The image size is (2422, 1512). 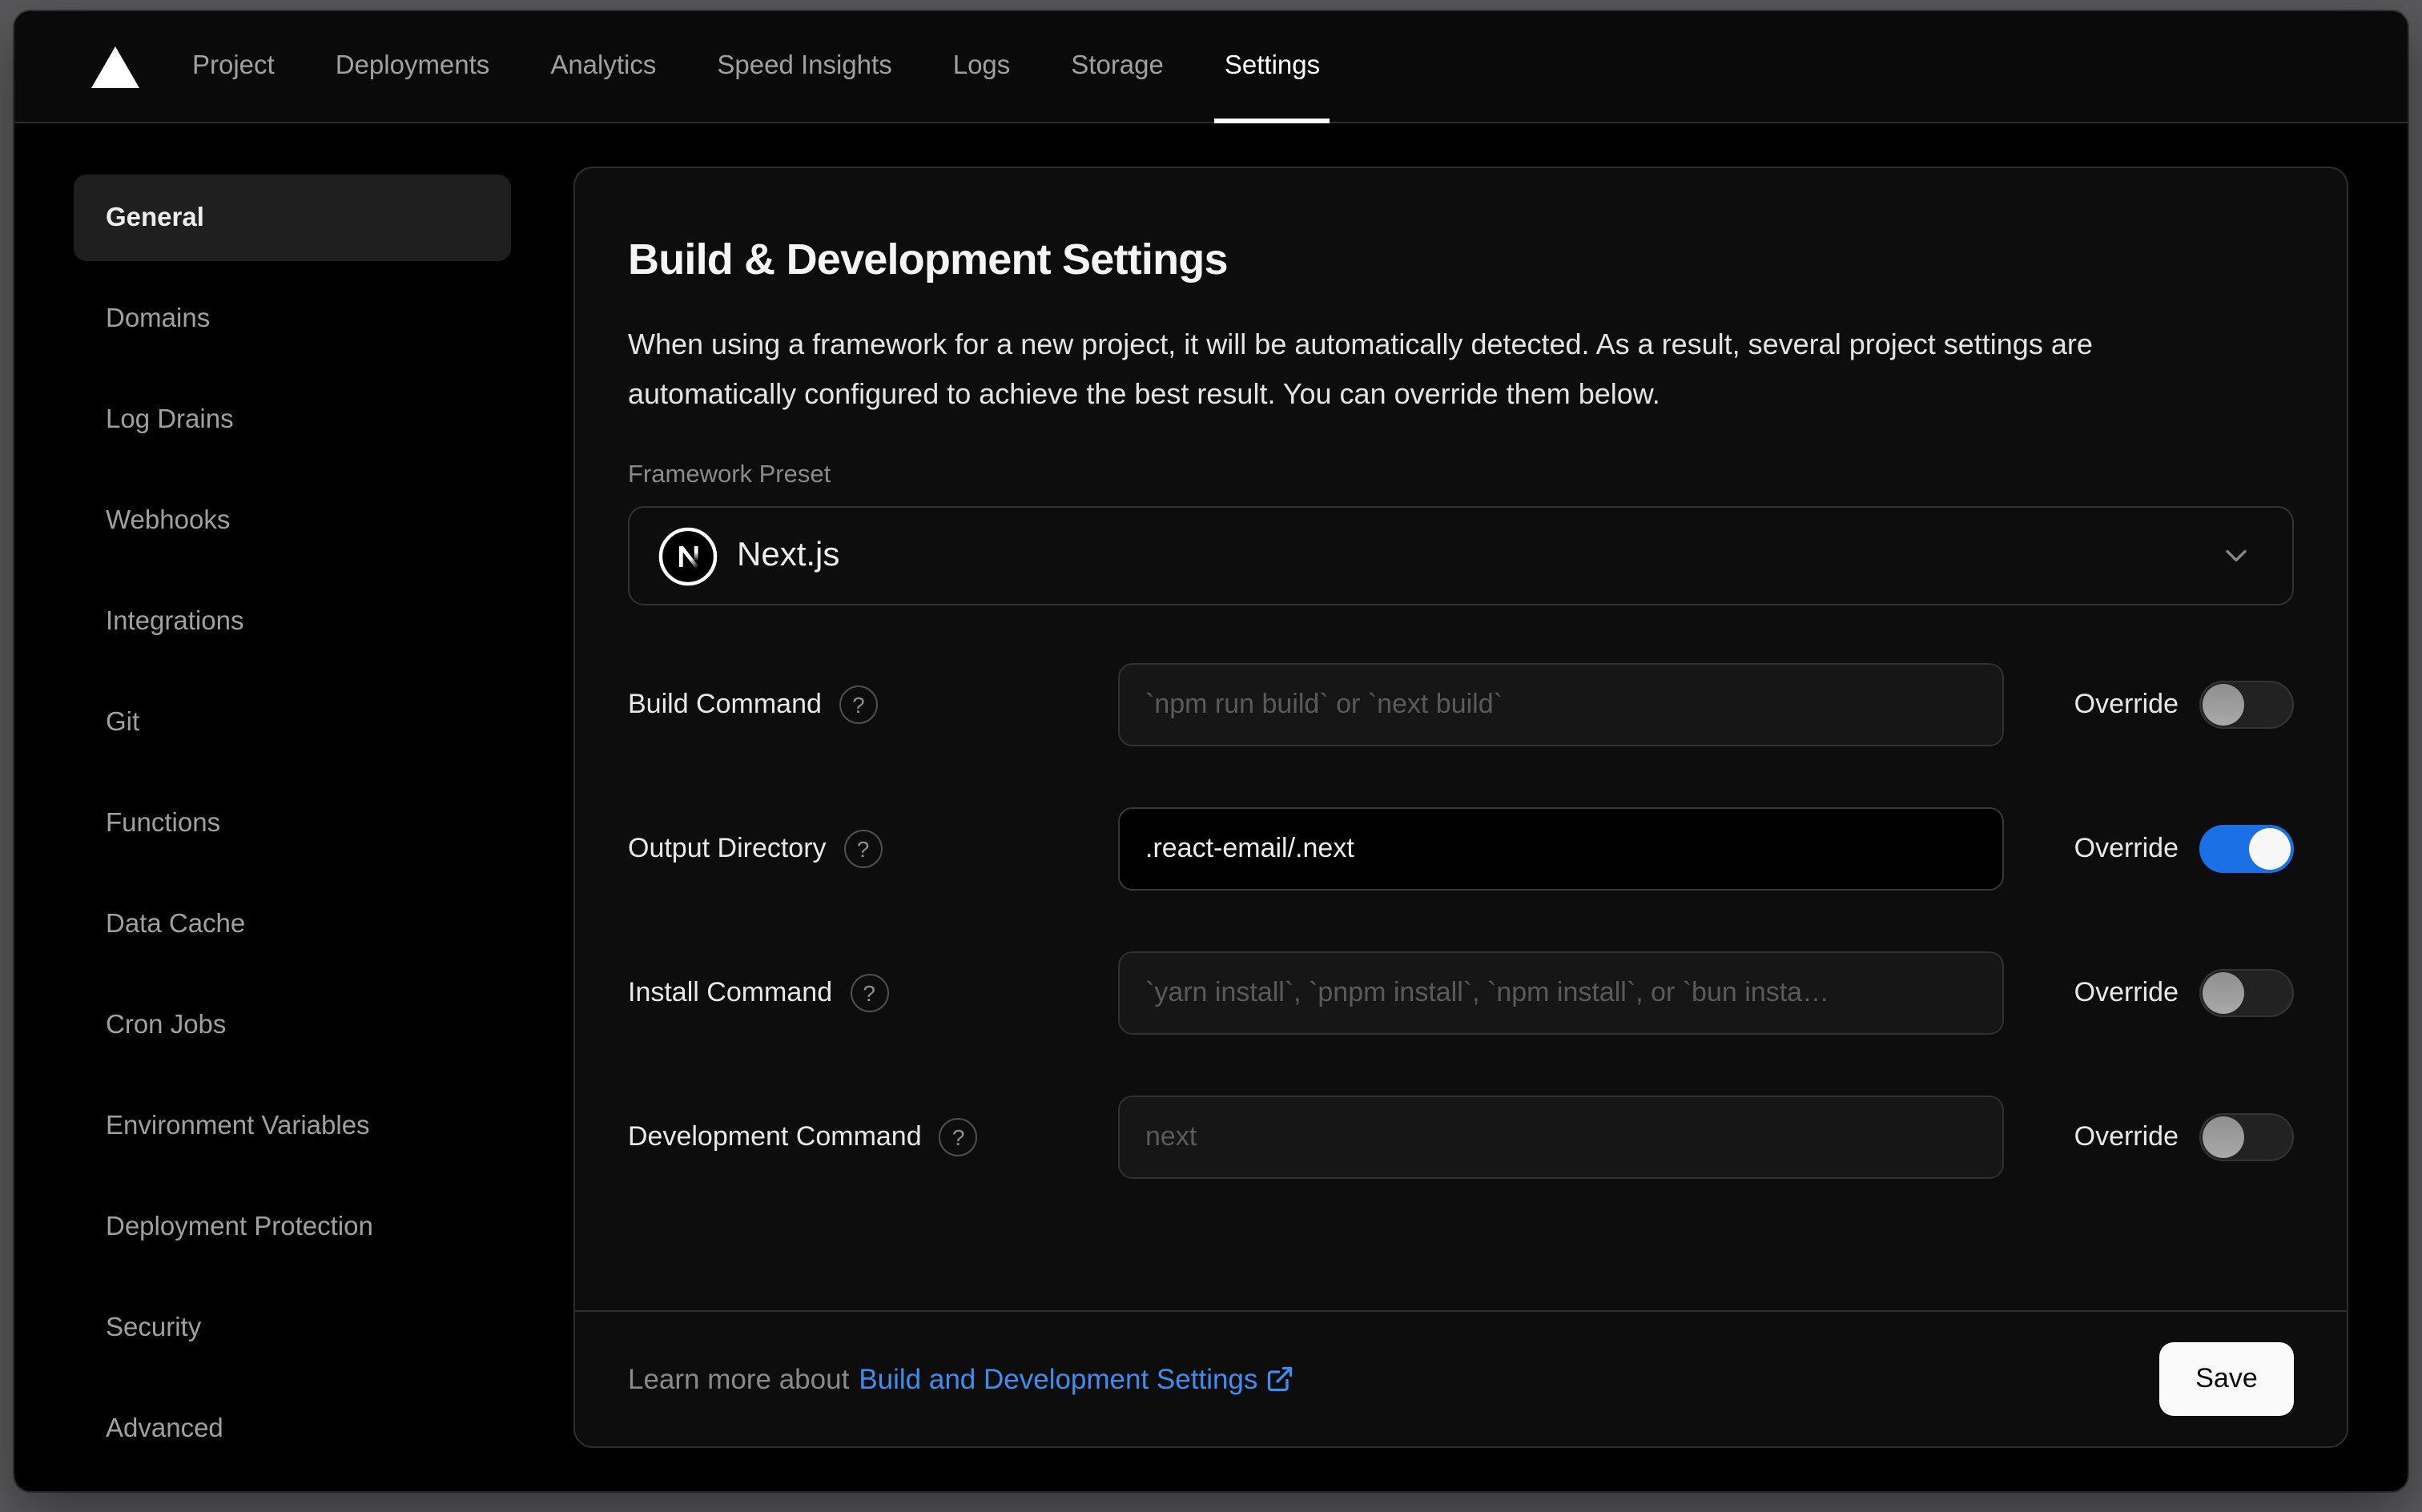 I want to click on tab-logs: Logs, so click(x=982, y=66).